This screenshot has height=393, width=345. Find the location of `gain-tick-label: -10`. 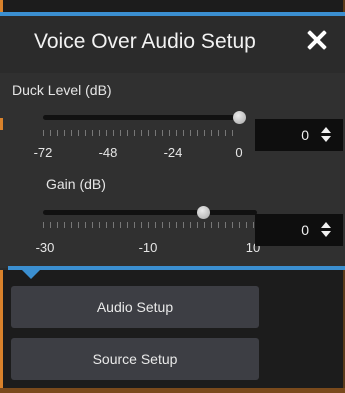

gain-tick-label: -10 is located at coordinates (148, 247).